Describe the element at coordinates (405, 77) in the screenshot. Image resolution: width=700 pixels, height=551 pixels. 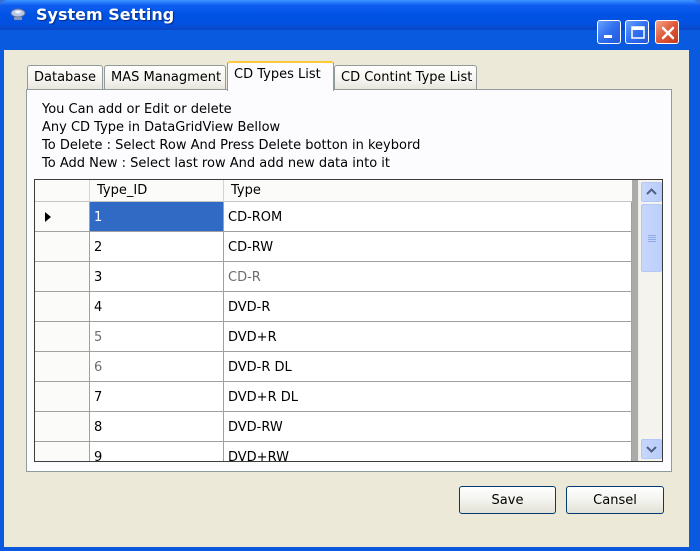
I see `tab-cd-contint-type-list: CD Contint Type List` at that location.